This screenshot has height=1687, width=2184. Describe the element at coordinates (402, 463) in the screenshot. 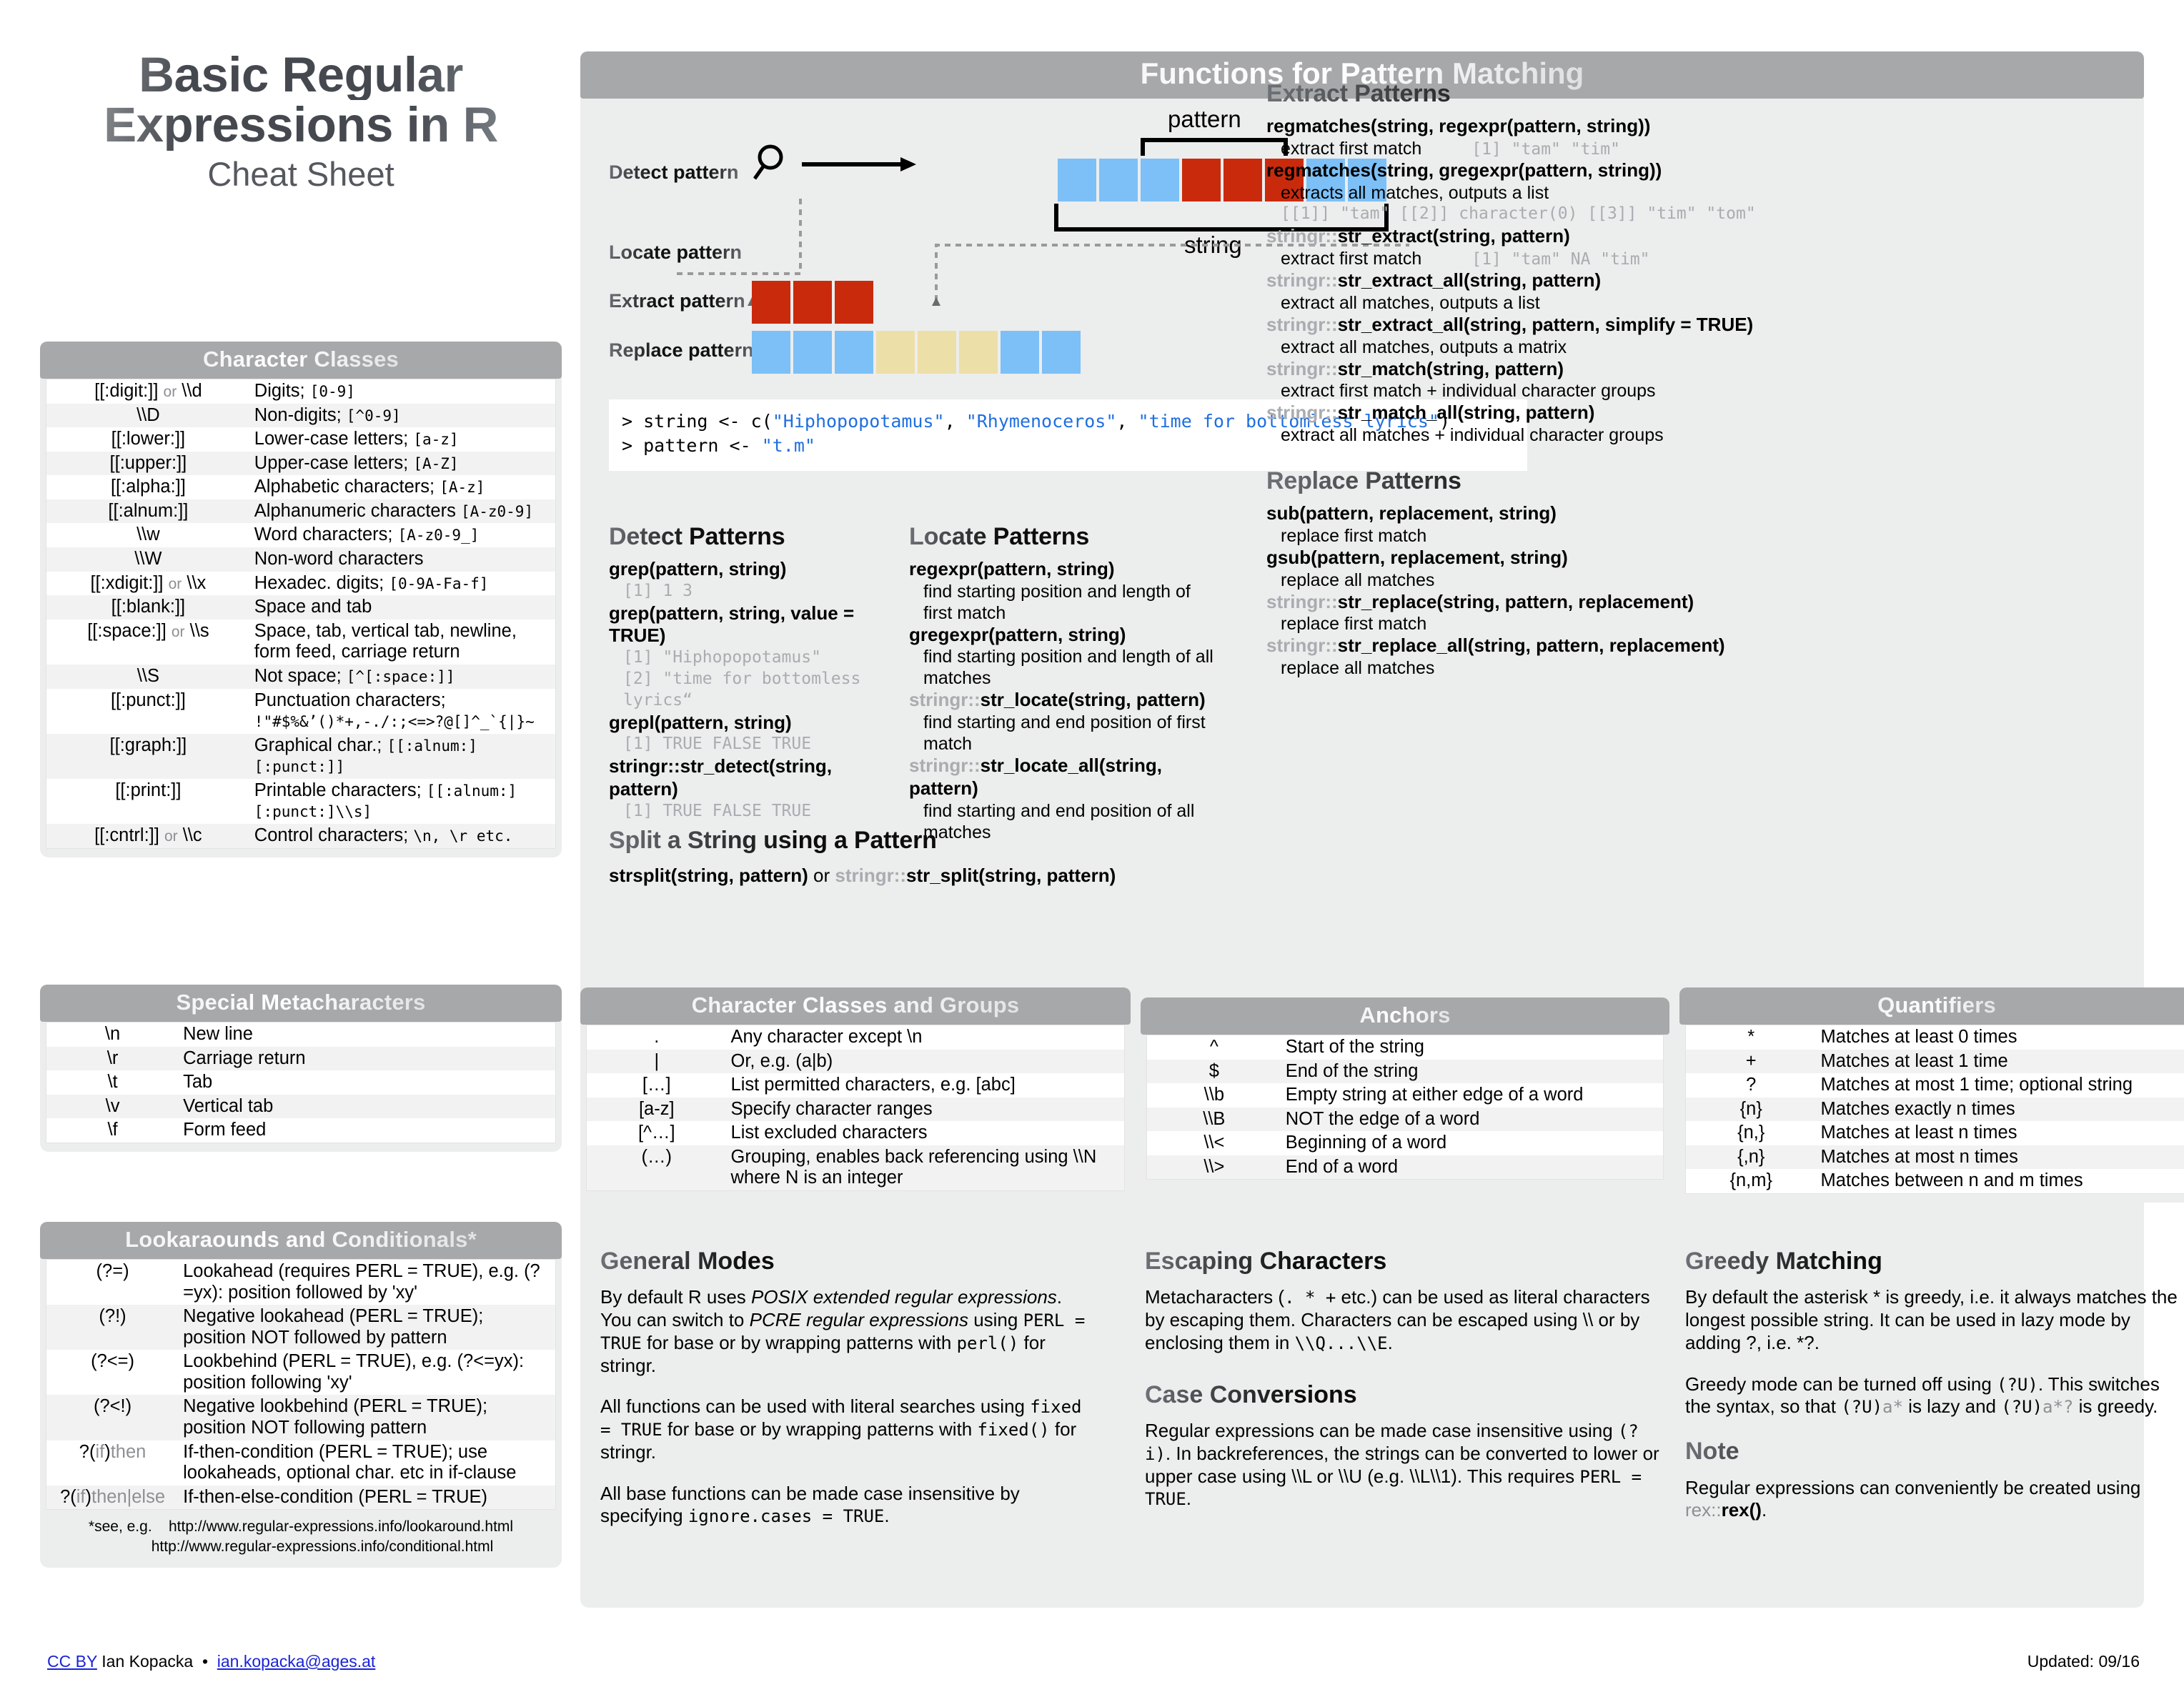

I see `class-desc: Upper-case letters; [A-Z]` at that location.